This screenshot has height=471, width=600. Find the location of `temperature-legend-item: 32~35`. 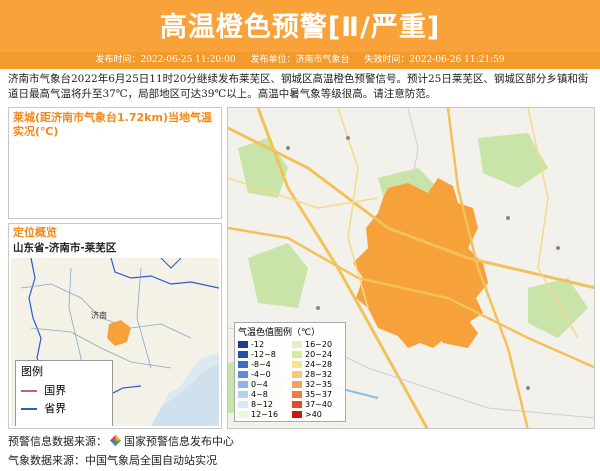

temperature-legend-item: 32~35 is located at coordinates (317, 384).